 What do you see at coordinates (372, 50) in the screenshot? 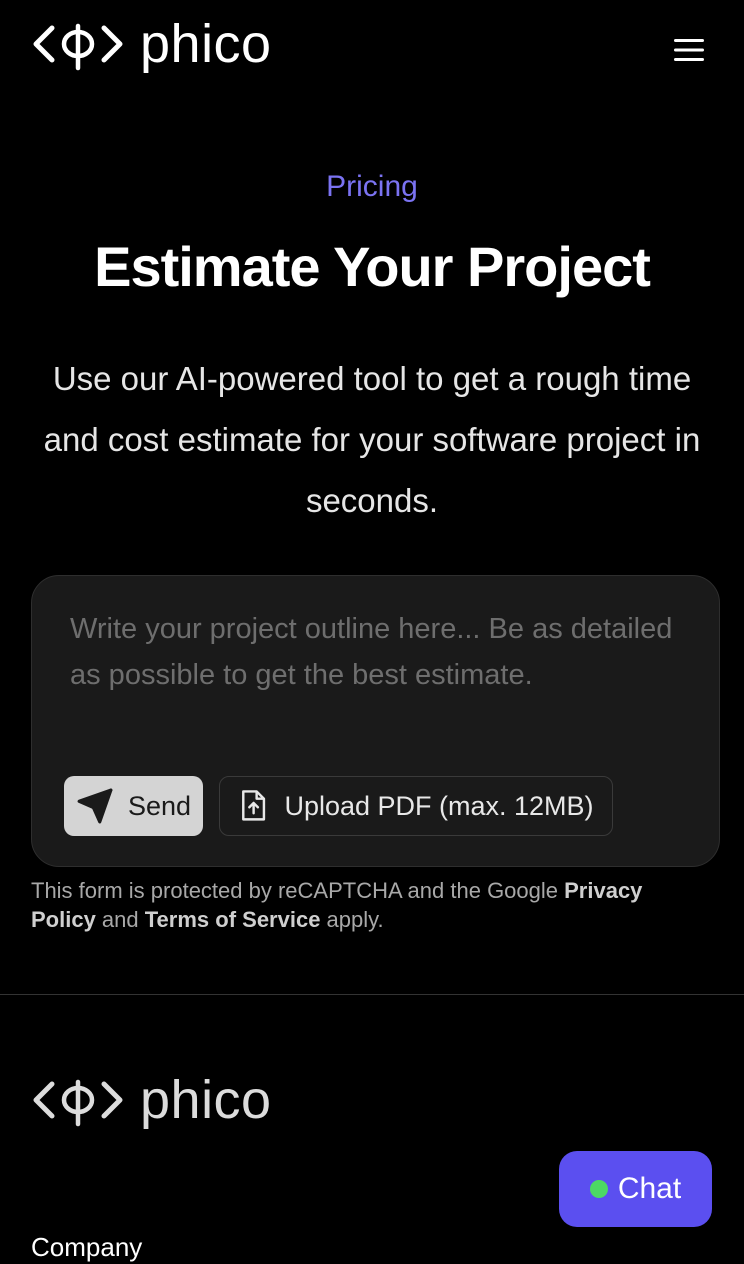
I see `site-header: phico` at bounding box center [372, 50].